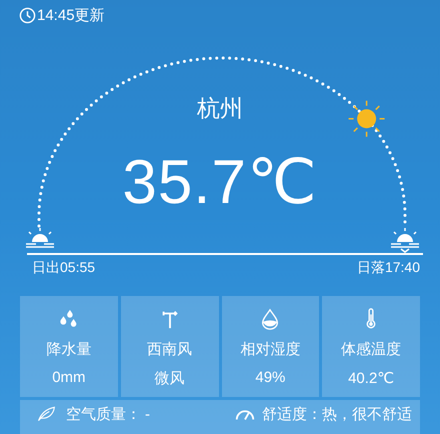  I want to click on stat-label: 相对湿度, so click(270, 350).